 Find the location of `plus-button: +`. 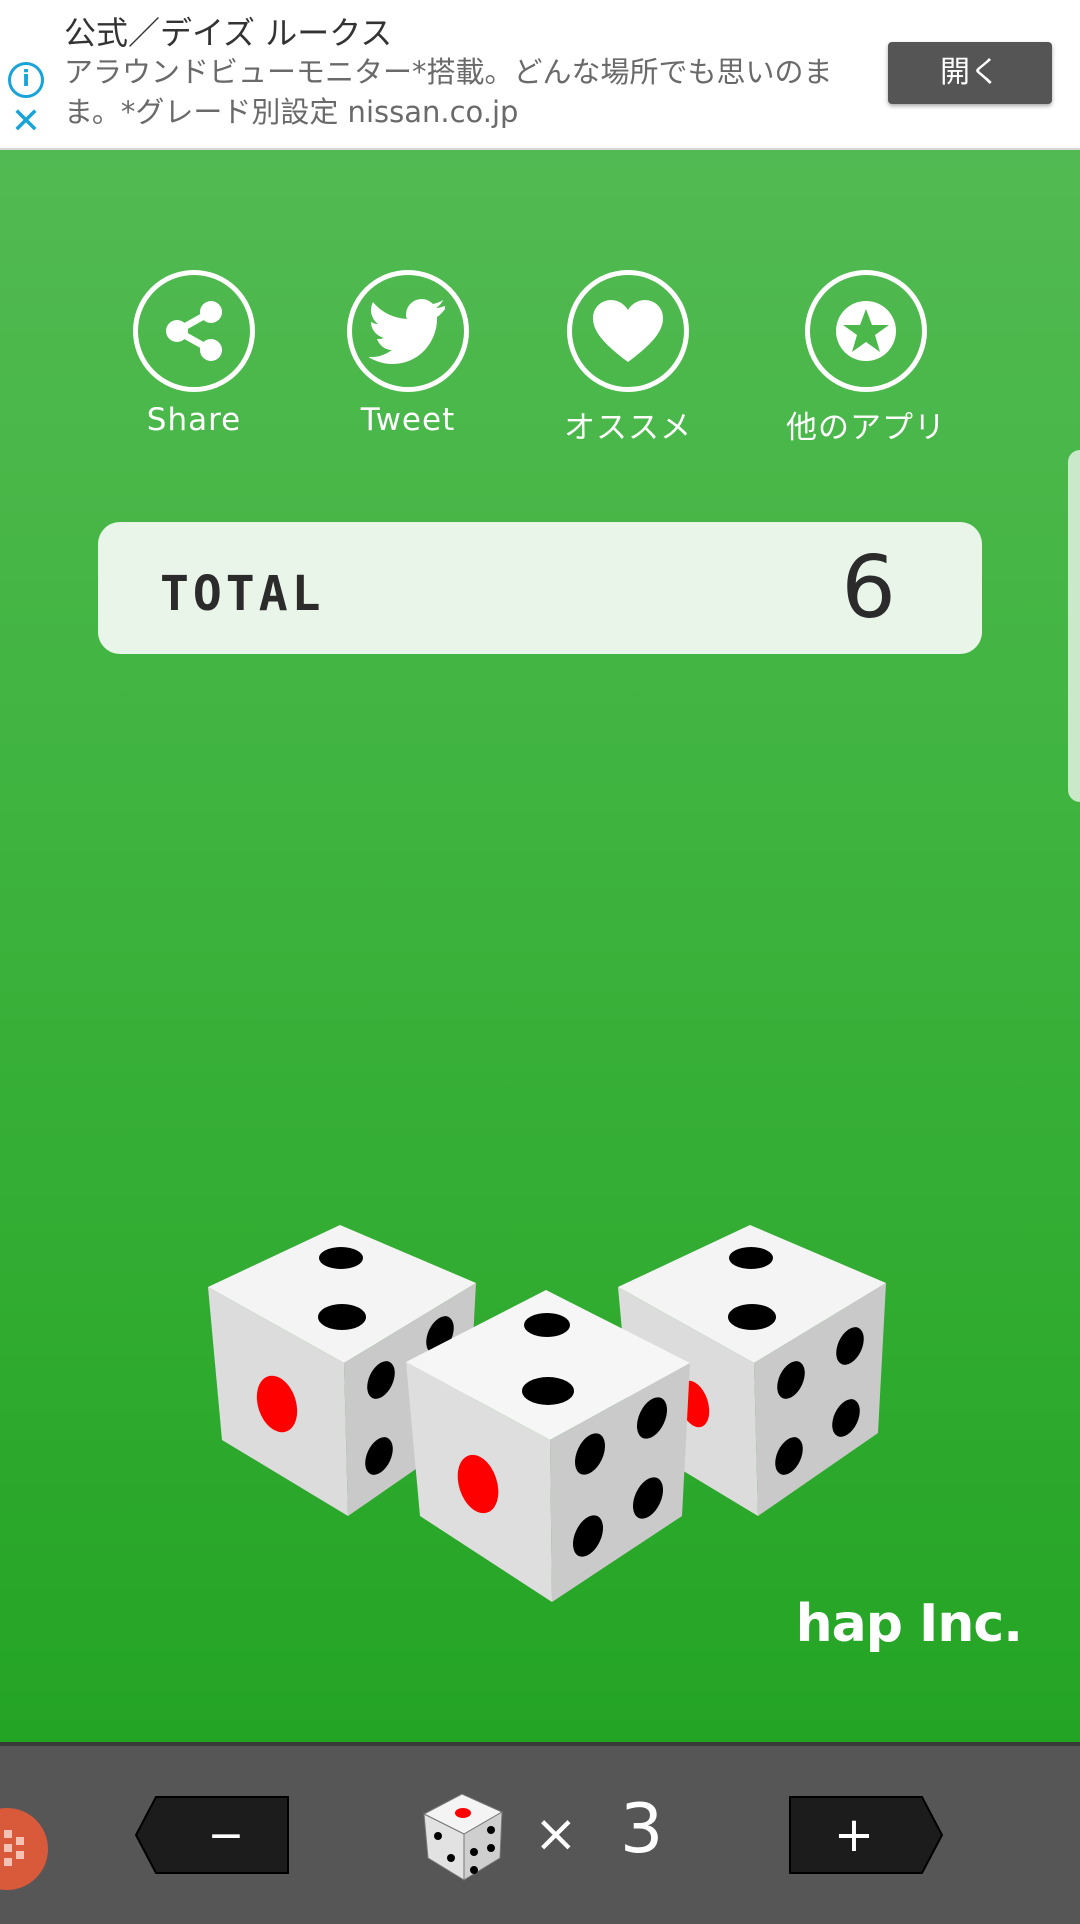

plus-button: + is located at coordinates (865, 1835).